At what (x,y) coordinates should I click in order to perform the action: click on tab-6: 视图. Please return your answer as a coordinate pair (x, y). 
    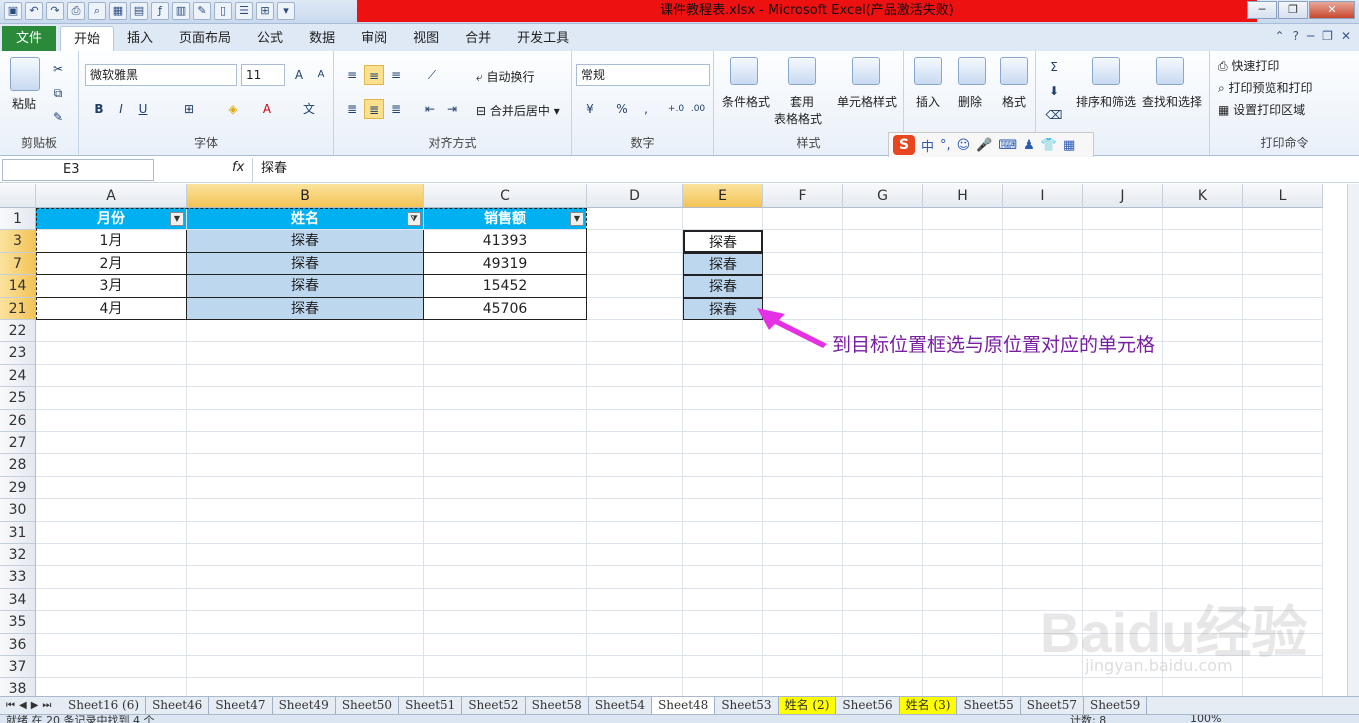
    Looking at the image, I should click on (426, 38).